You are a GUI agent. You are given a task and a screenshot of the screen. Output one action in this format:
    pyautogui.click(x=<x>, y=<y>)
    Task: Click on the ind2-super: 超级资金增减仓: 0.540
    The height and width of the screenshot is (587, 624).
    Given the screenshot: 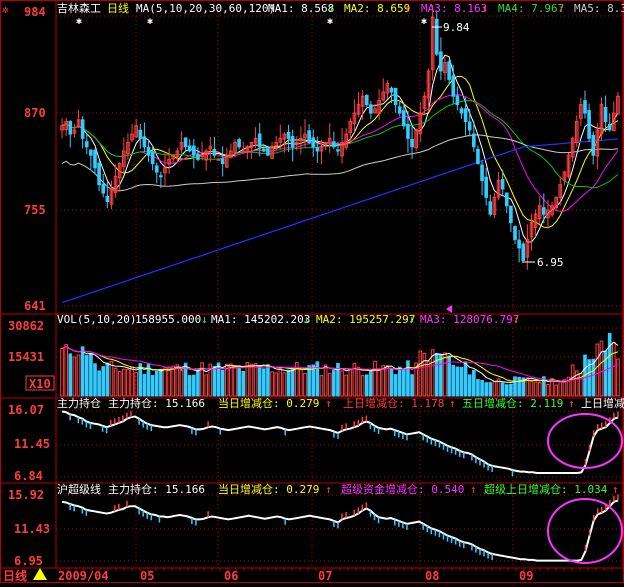 What is the action you would take?
    pyautogui.click(x=402, y=489)
    